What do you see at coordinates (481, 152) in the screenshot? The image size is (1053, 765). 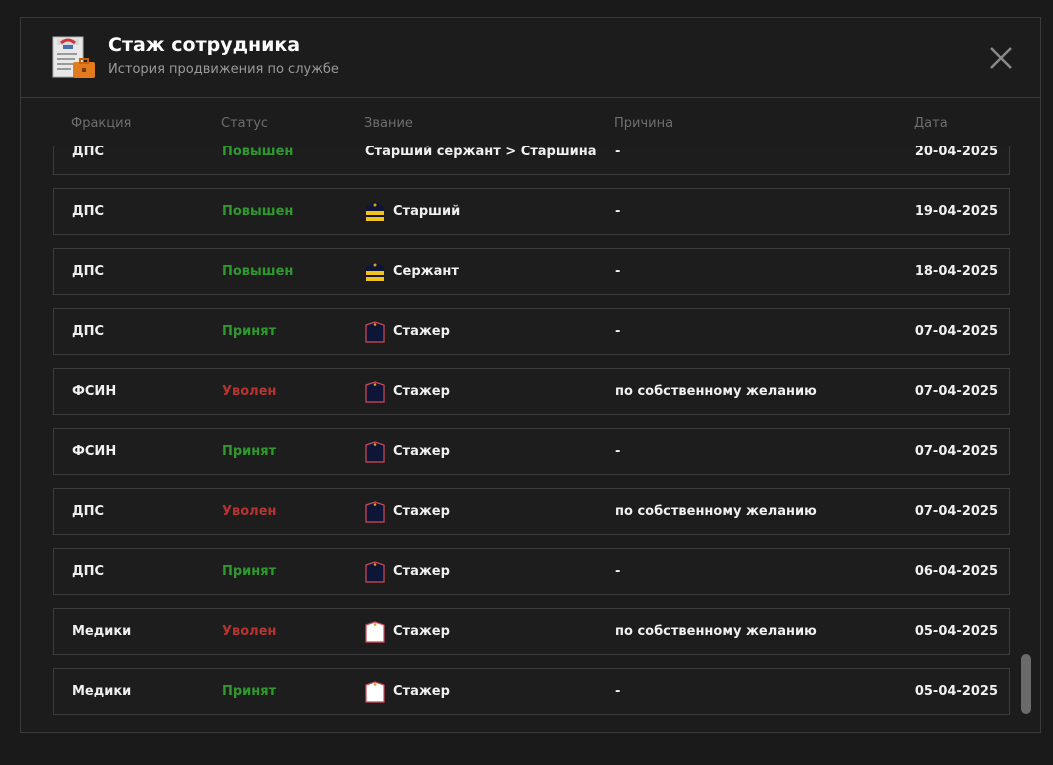 I see `row-rank-label: Старший сержант > Старшина` at bounding box center [481, 152].